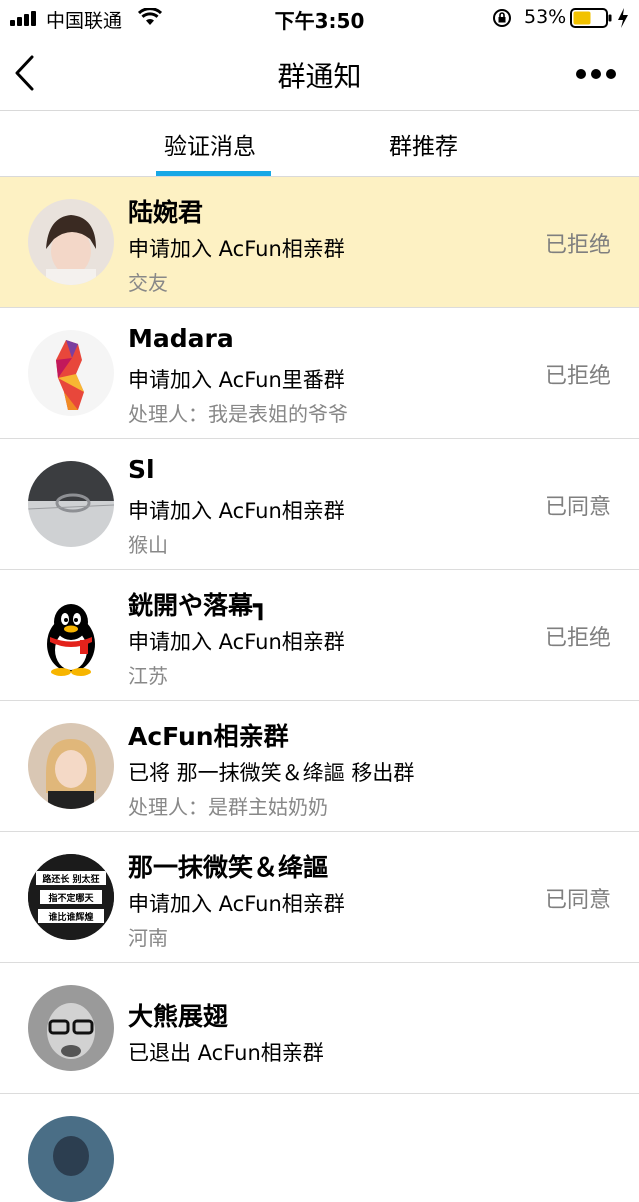 The width and height of the screenshot is (639, 1202). I want to click on item-name: AcFun相亲群, so click(208, 736).